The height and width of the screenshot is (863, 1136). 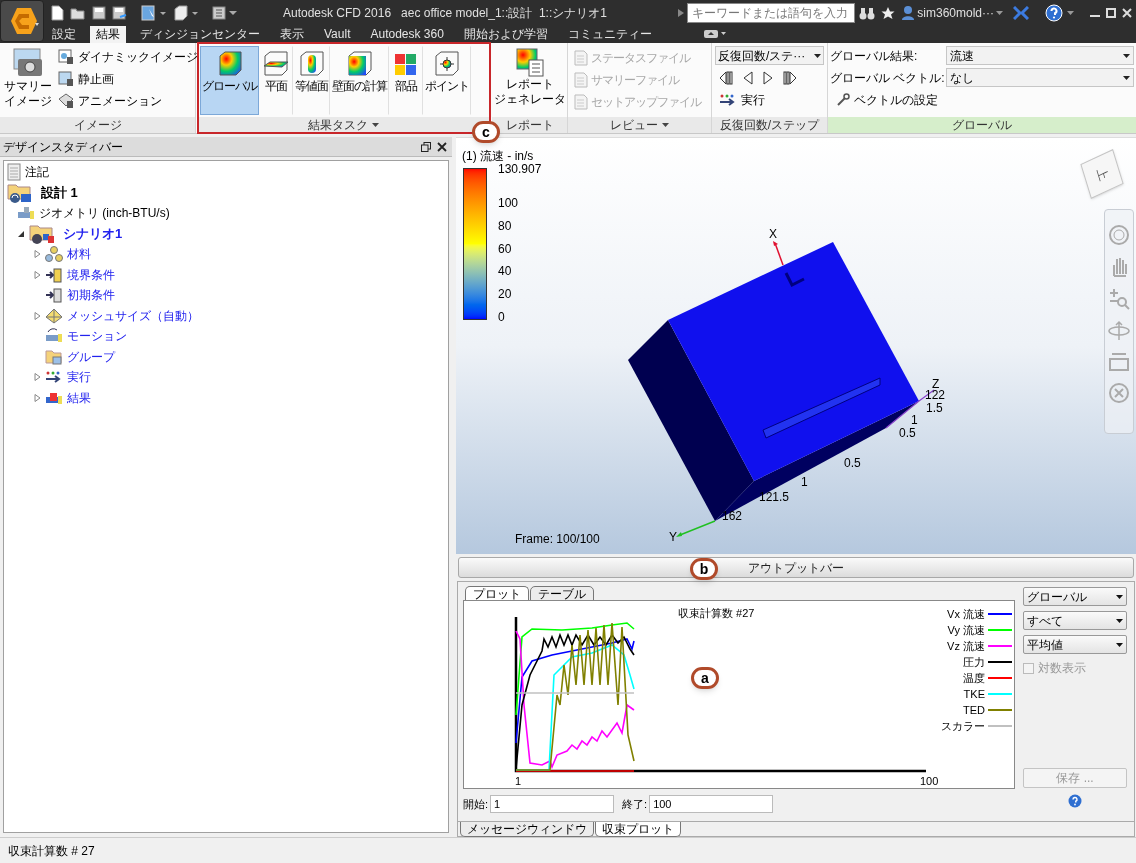 I want to click on ribbon-tab: 設定, so click(x=64, y=34).